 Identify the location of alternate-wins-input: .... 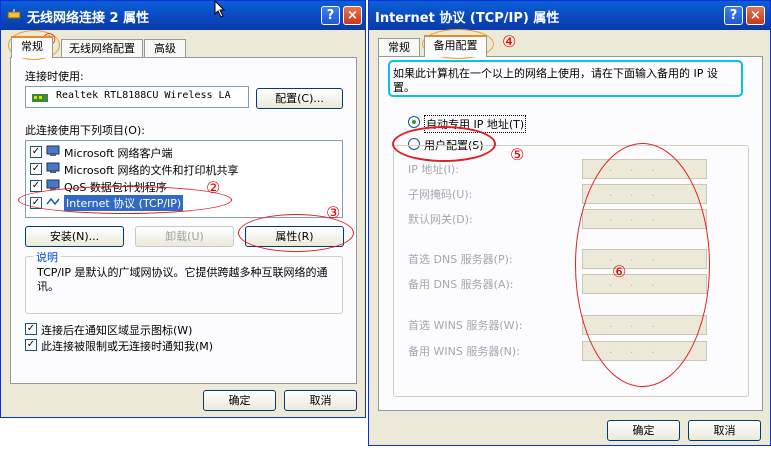
(644, 351).